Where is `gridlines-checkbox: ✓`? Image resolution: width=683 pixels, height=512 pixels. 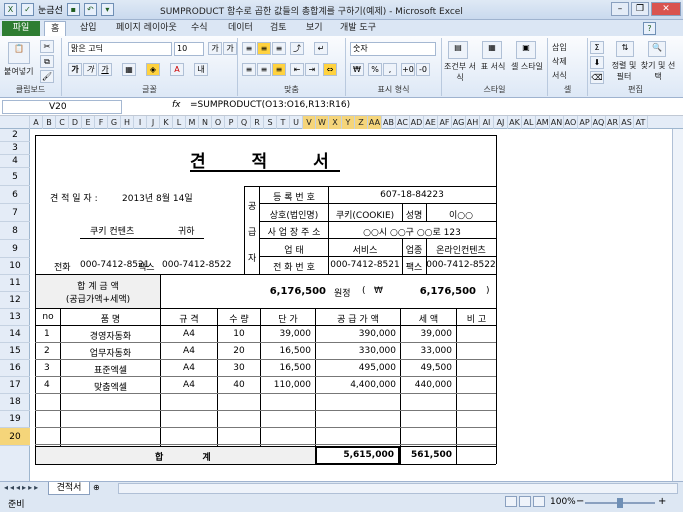 gridlines-checkbox: ✓ is located at coordinates (27, 9).